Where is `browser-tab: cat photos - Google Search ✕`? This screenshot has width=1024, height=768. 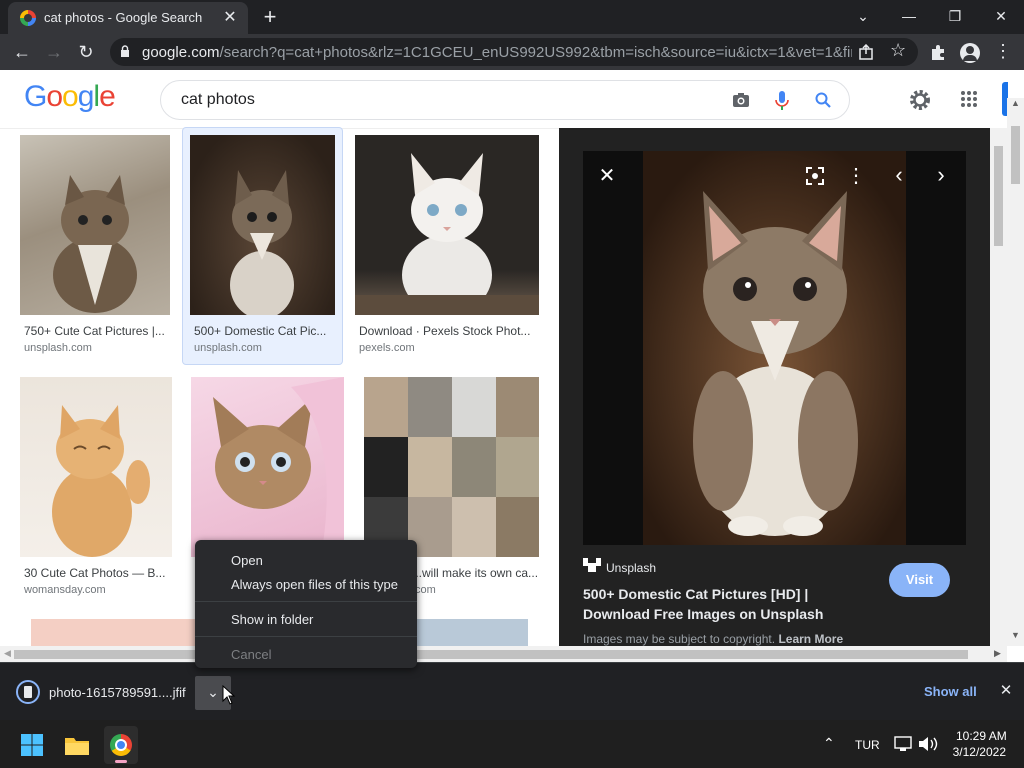
browser-tab: cat photos - Google Search ✕ is located at coordinates (128, 18).